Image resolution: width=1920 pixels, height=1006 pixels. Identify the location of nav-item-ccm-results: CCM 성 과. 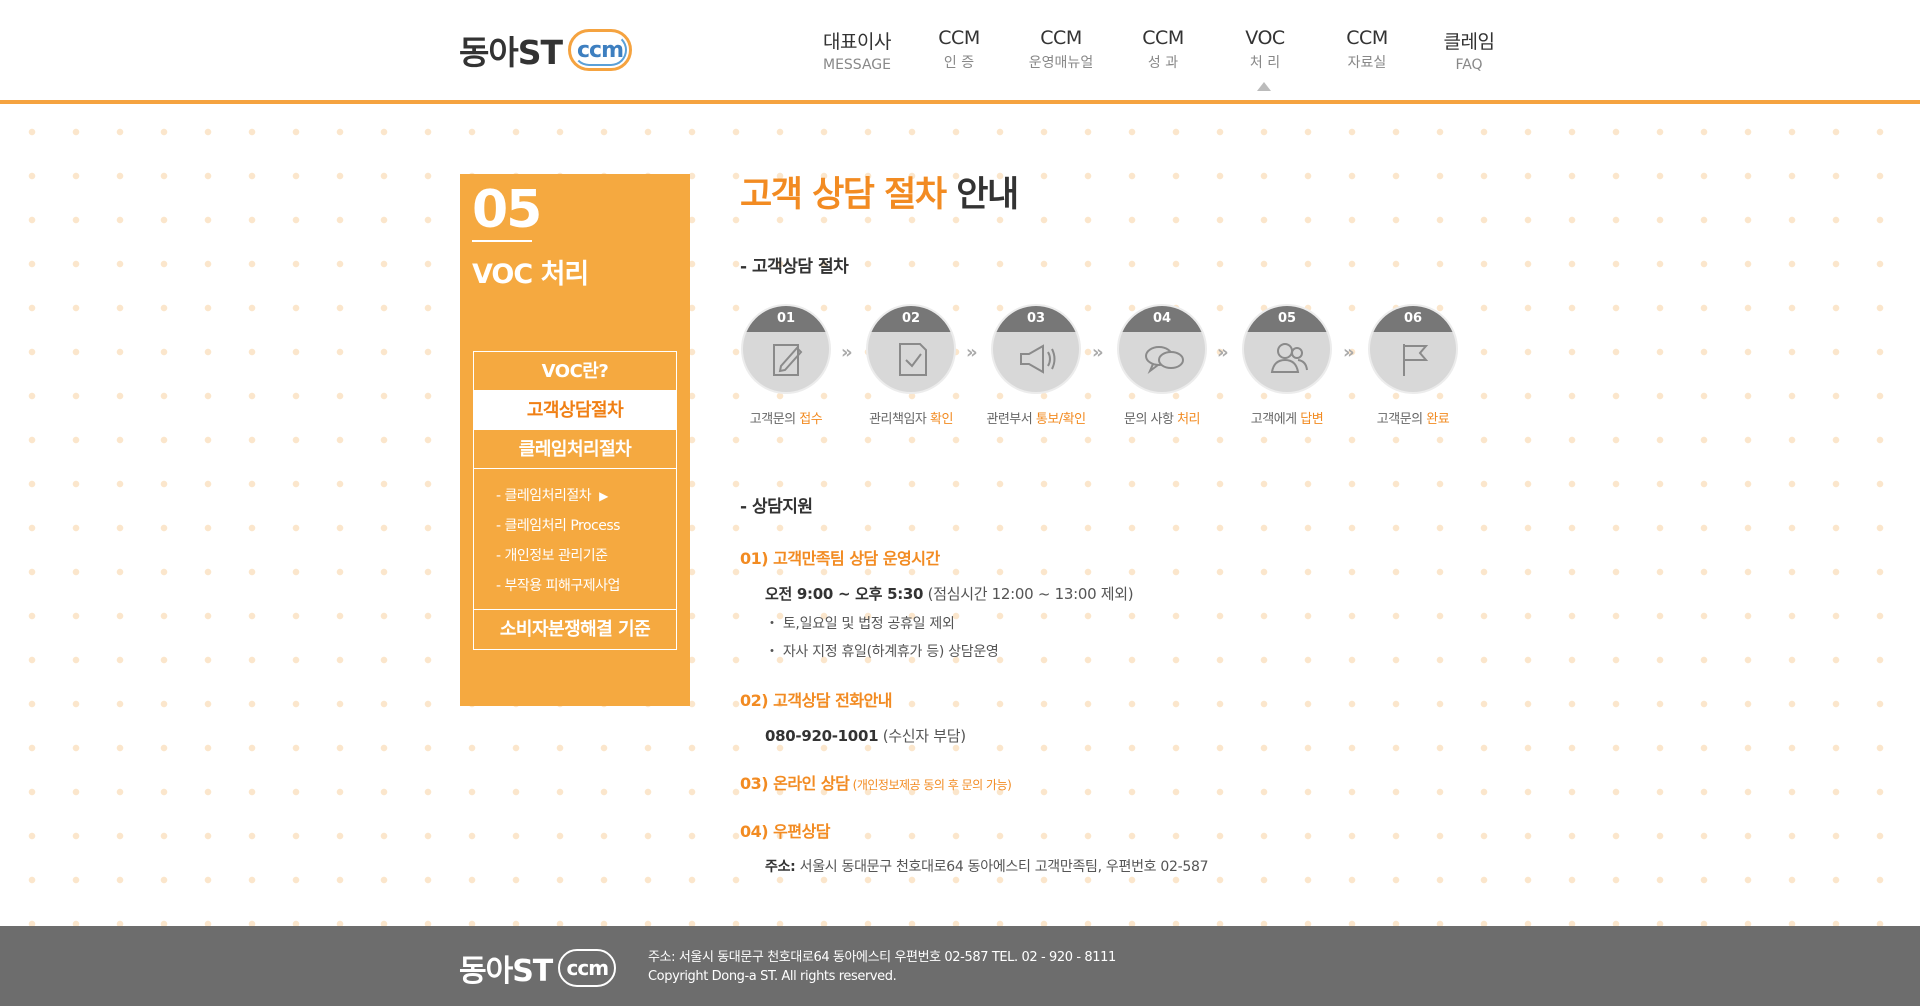
(1163, 50).